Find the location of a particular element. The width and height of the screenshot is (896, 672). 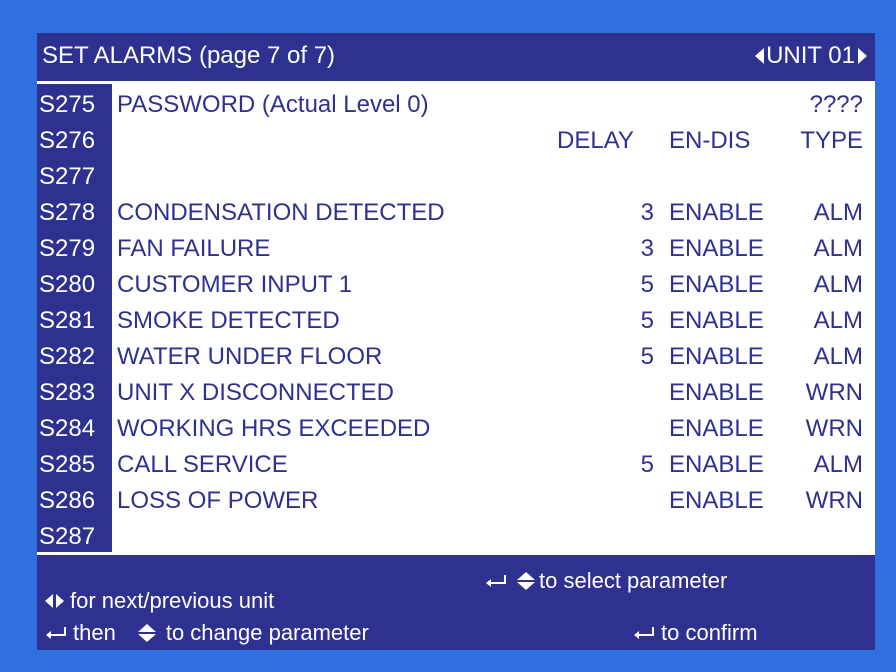

parameter-code: S286 is located at coordinates (67, 500).